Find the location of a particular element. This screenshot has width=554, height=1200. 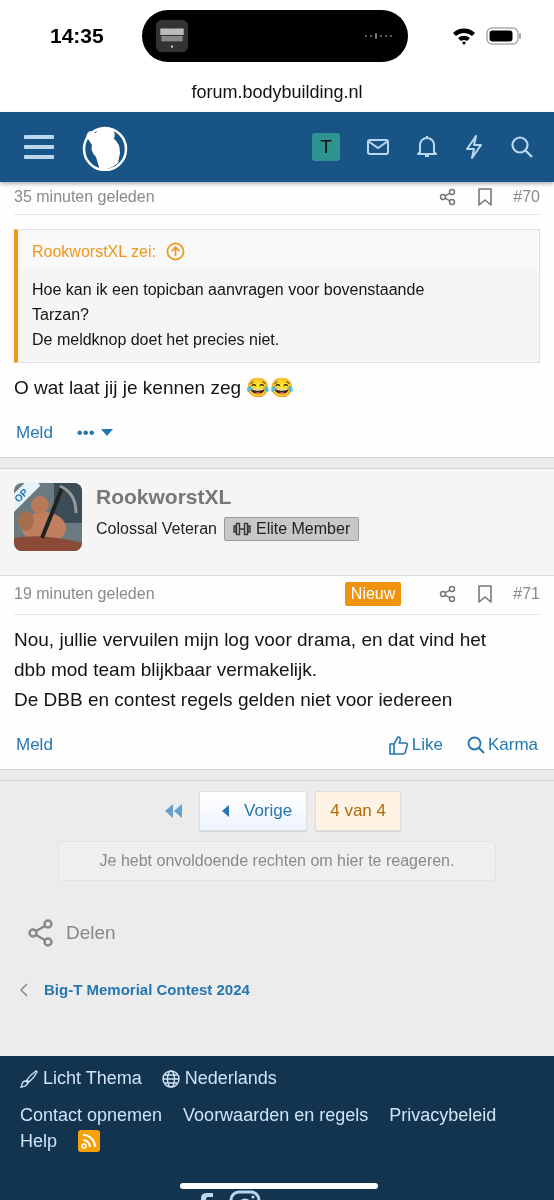

globe-icon is located at coordinates (170, 1078).